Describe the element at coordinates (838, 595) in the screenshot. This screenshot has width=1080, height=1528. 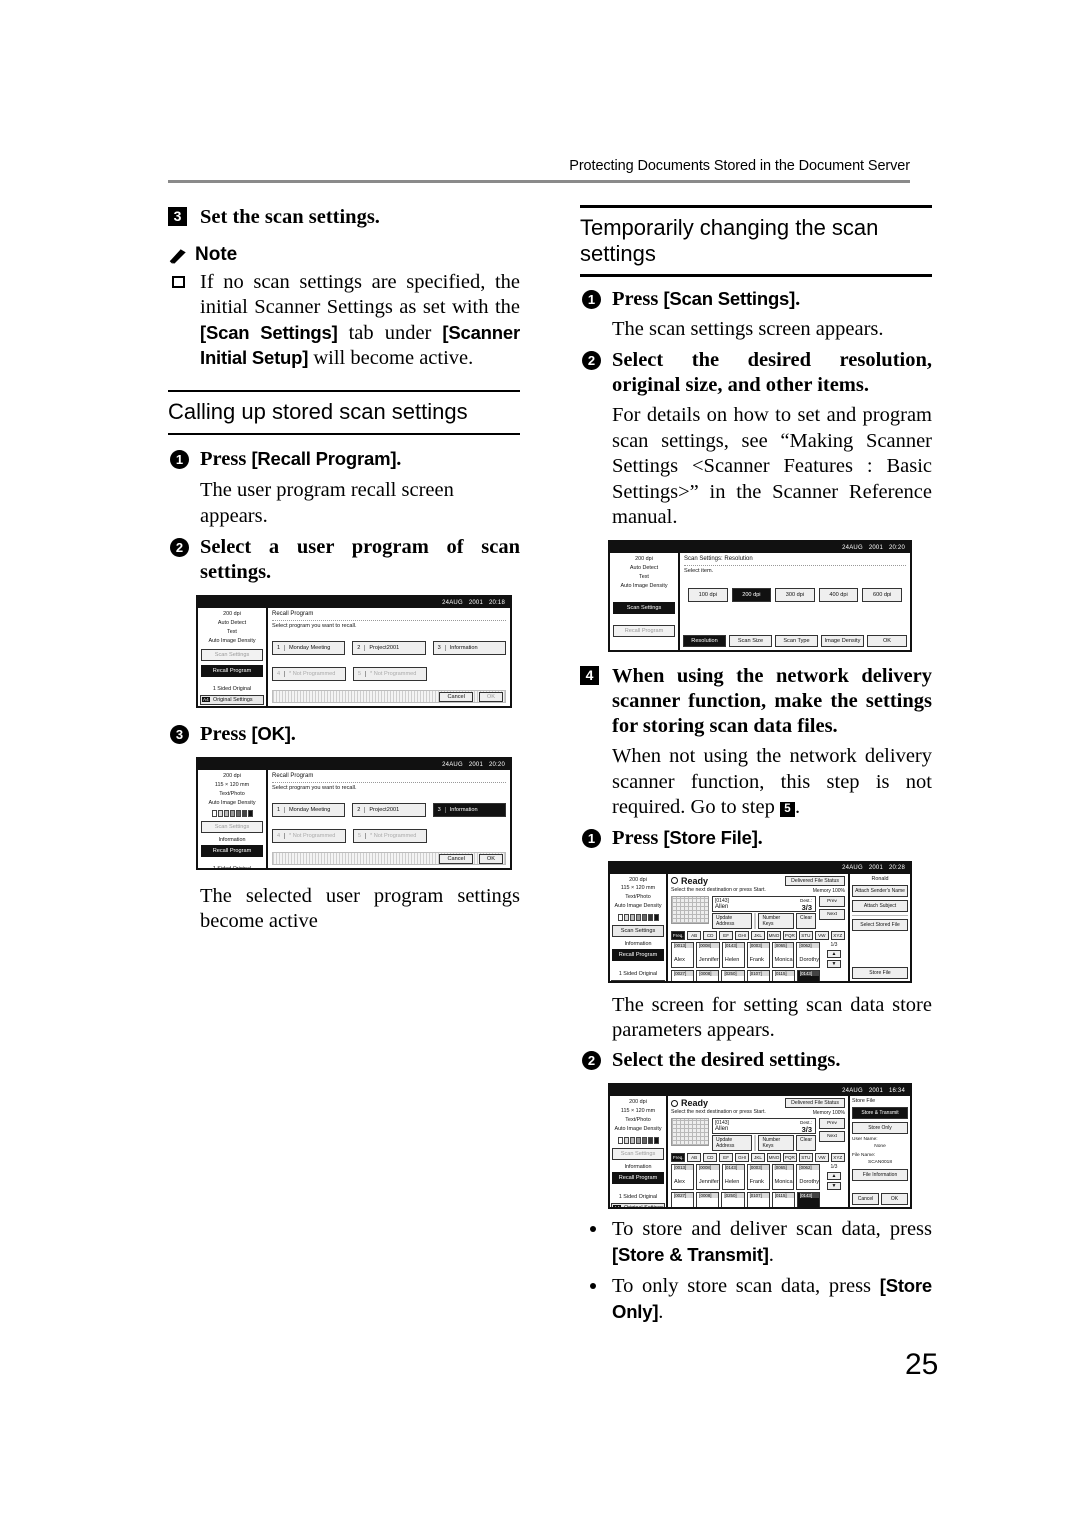
I see `lcd-resolution-option: 400 dpi` at that location.